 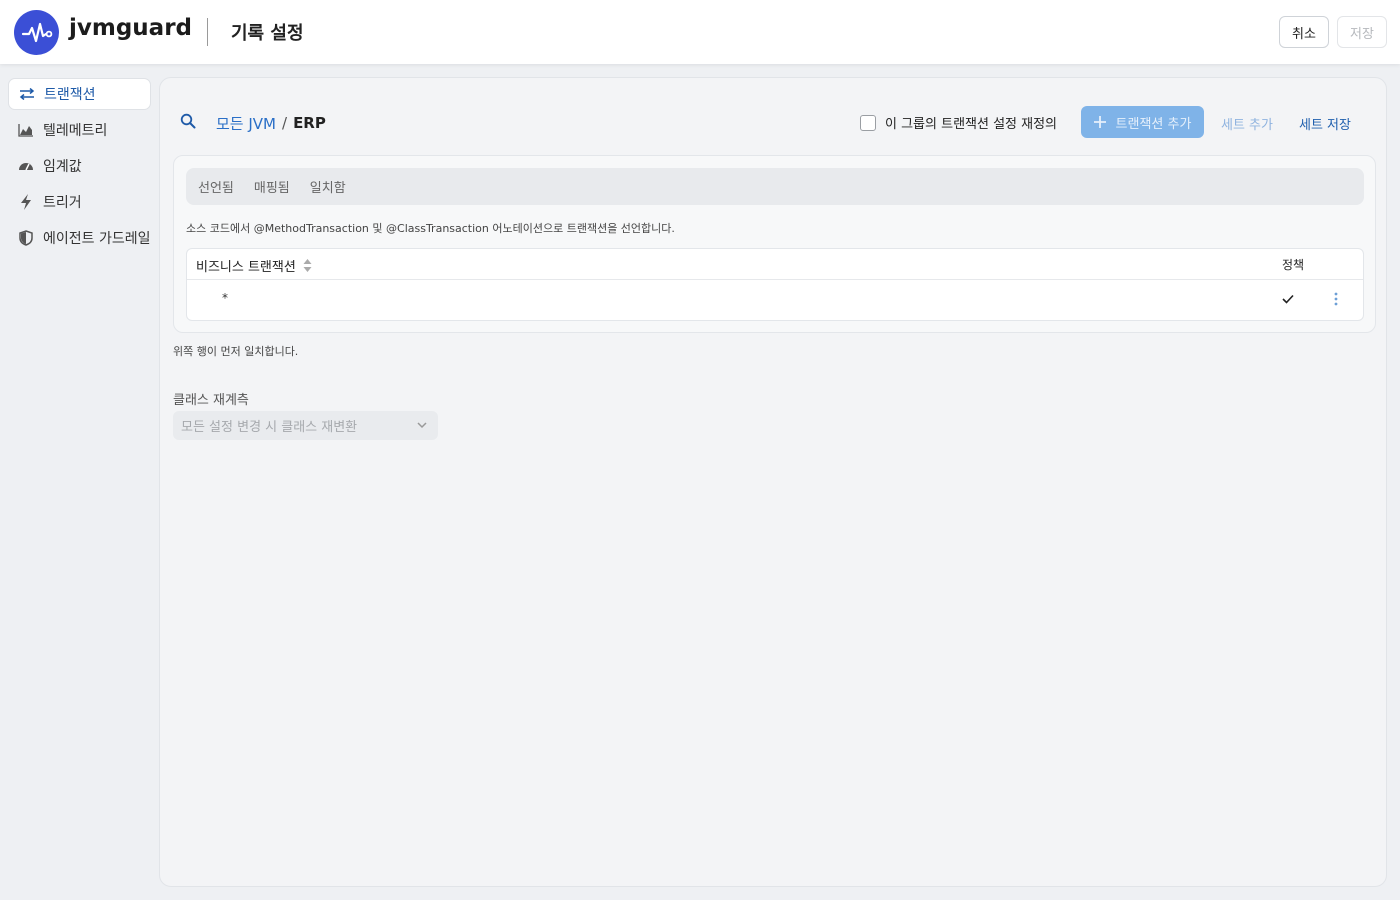 I want to click on sidebar-item-thresholds: 임계값, so click(x=79, y=166).